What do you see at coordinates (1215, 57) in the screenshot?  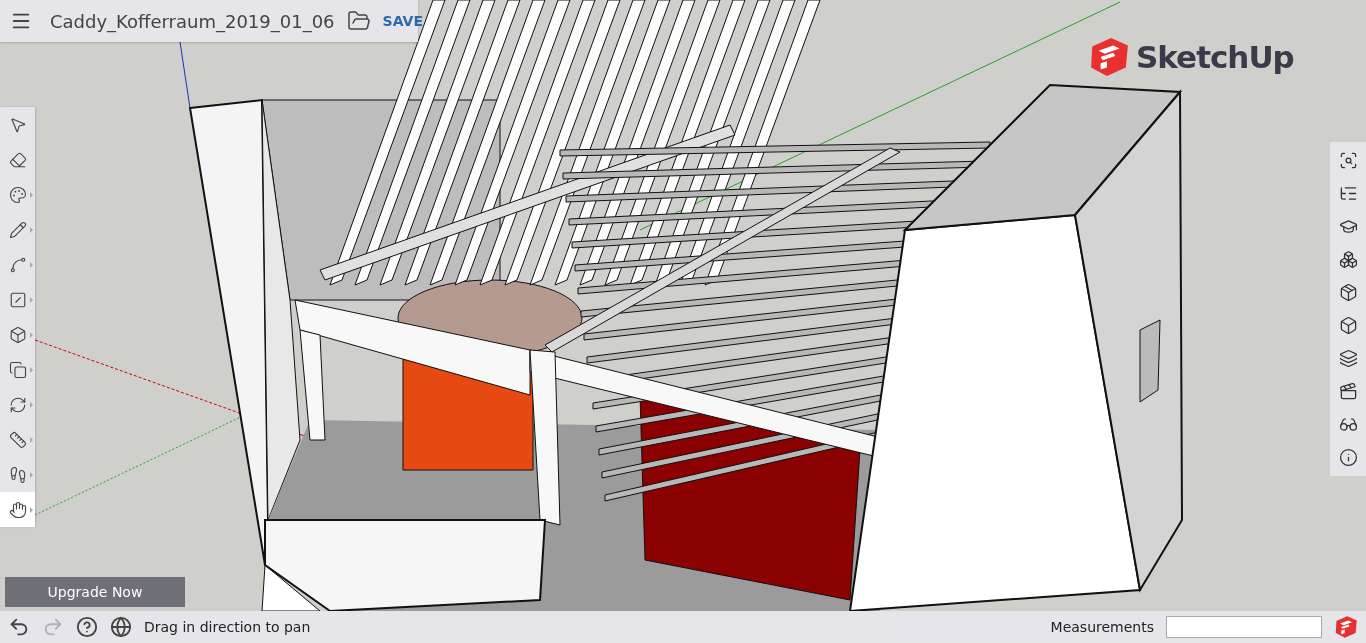 I see `logo-text: SketchUp` at bounding box center [1215, 57].